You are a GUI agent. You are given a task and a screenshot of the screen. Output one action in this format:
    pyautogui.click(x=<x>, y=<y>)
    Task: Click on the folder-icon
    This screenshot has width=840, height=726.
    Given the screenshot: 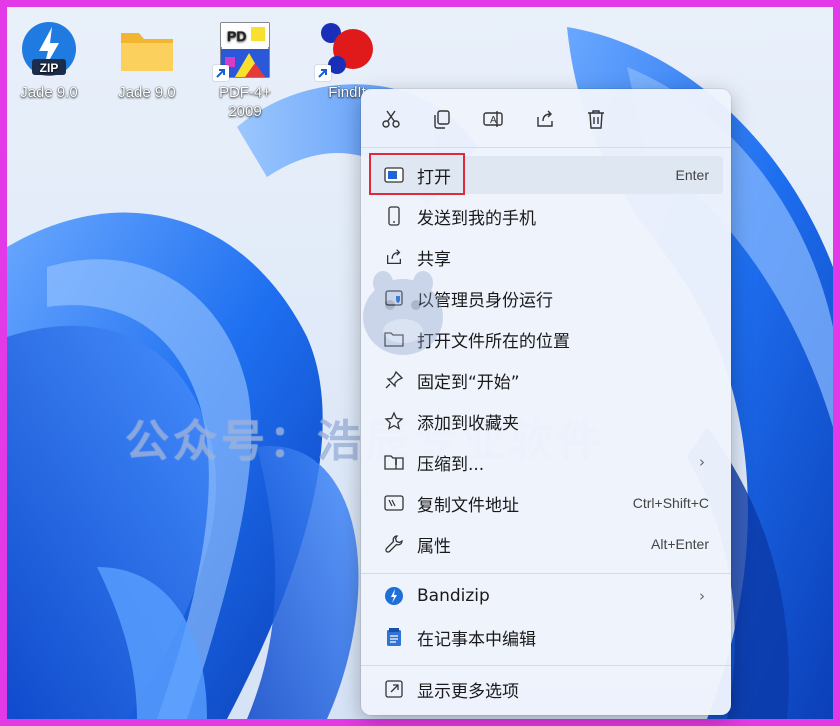 What is the action you would take?
    pyautogui.click(x=147, y=52)
    